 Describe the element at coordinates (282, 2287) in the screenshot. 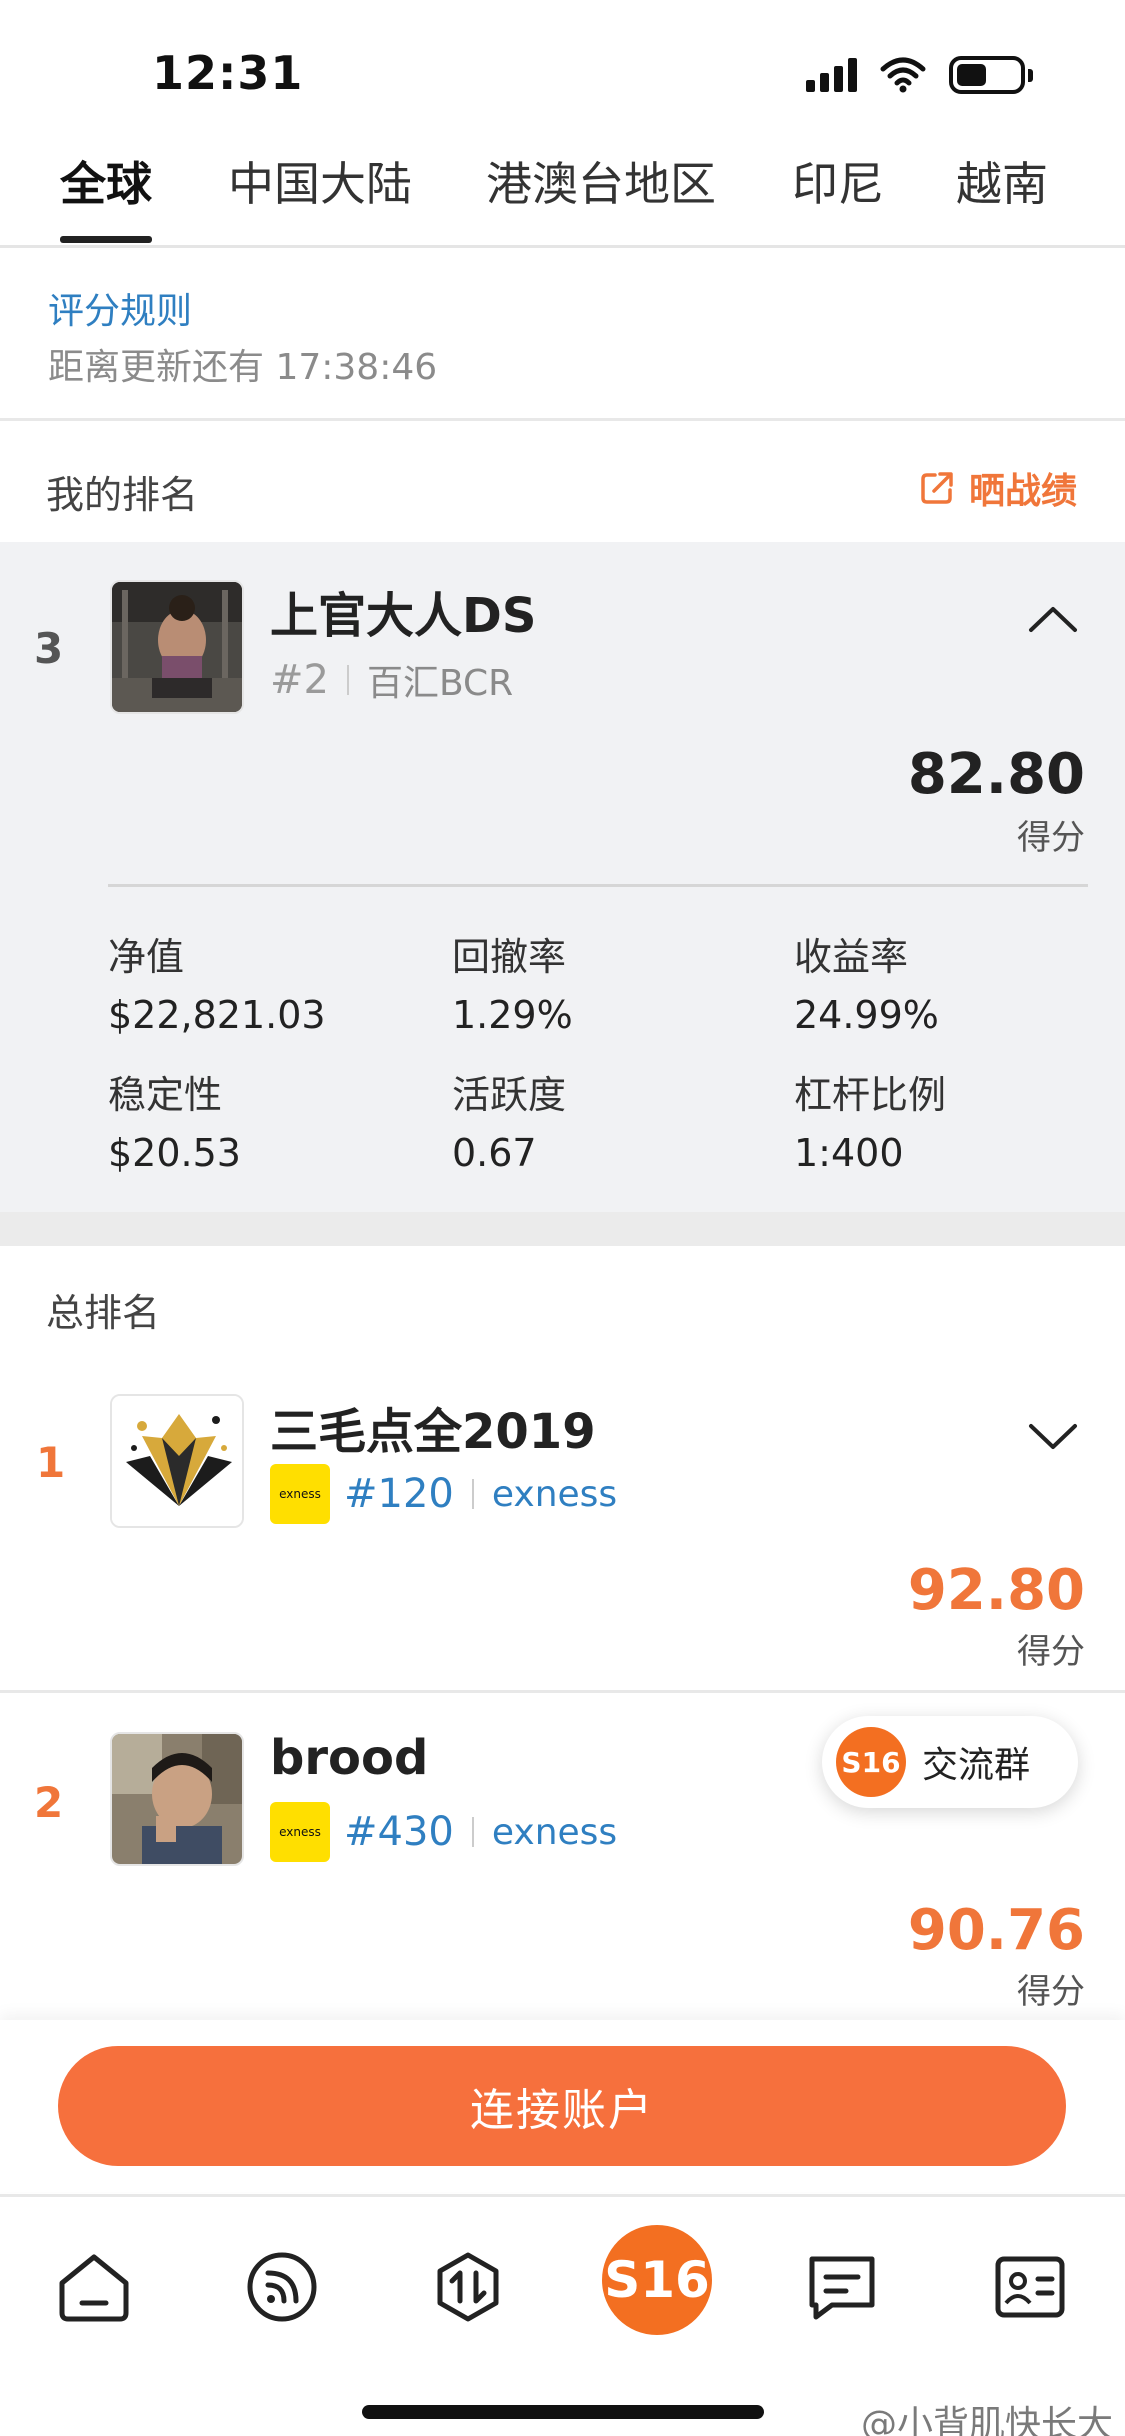

I see `feed-icon` at that location.